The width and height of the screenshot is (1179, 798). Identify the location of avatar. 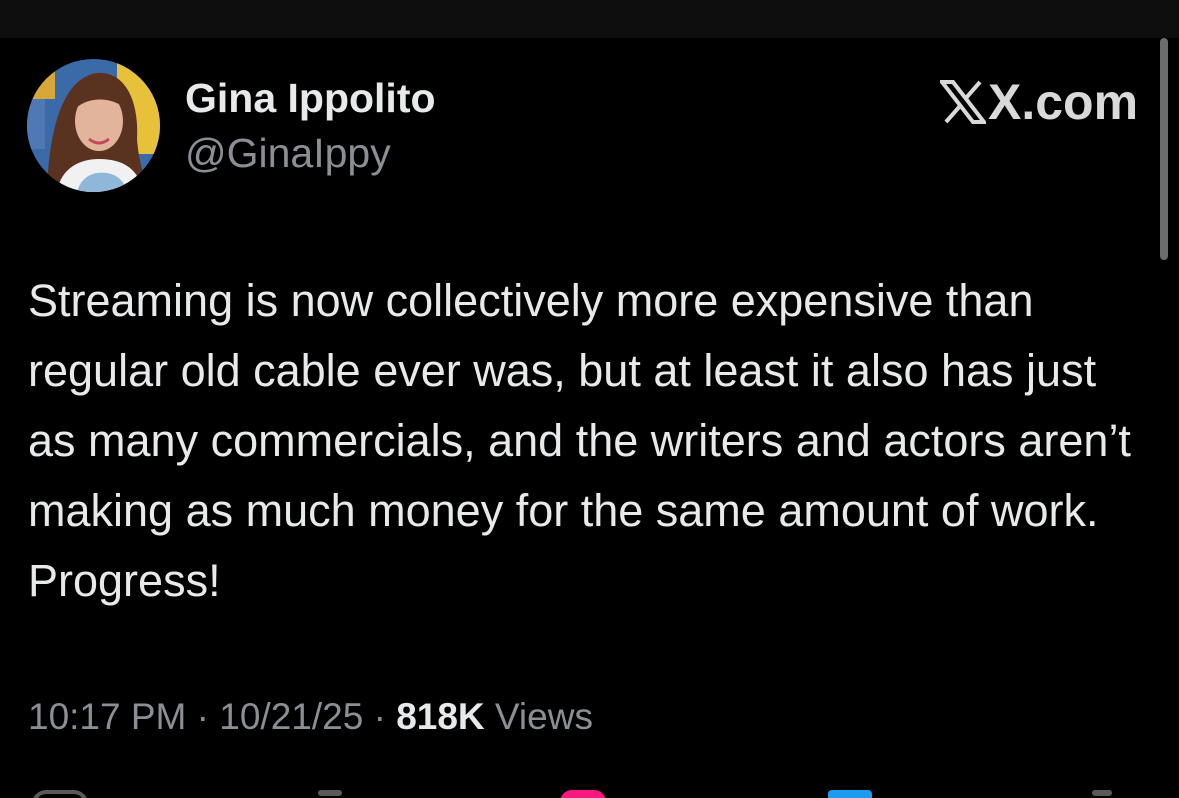
(93, 125).